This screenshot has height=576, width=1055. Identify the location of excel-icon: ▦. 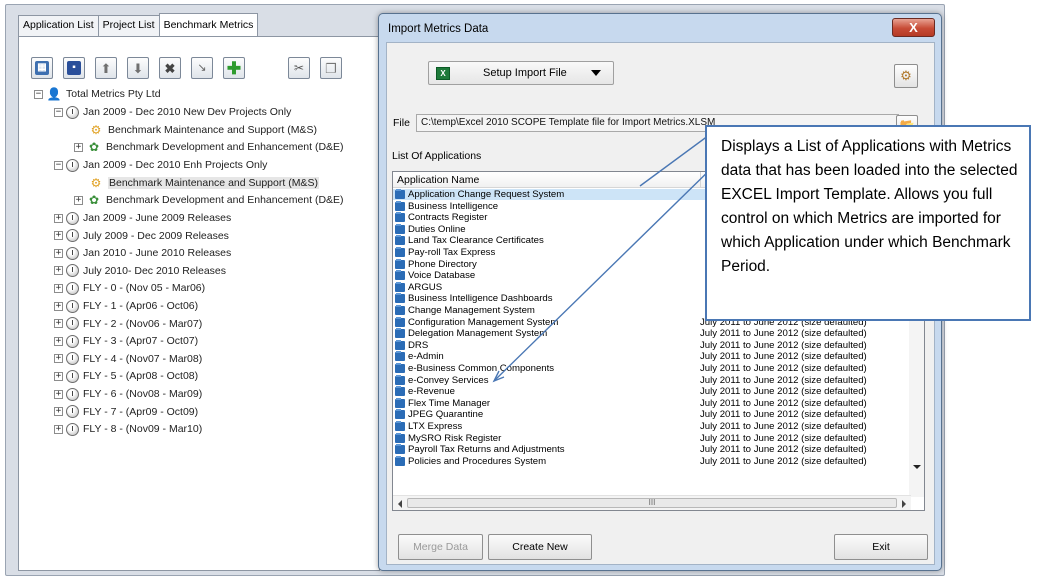
(42, 68).